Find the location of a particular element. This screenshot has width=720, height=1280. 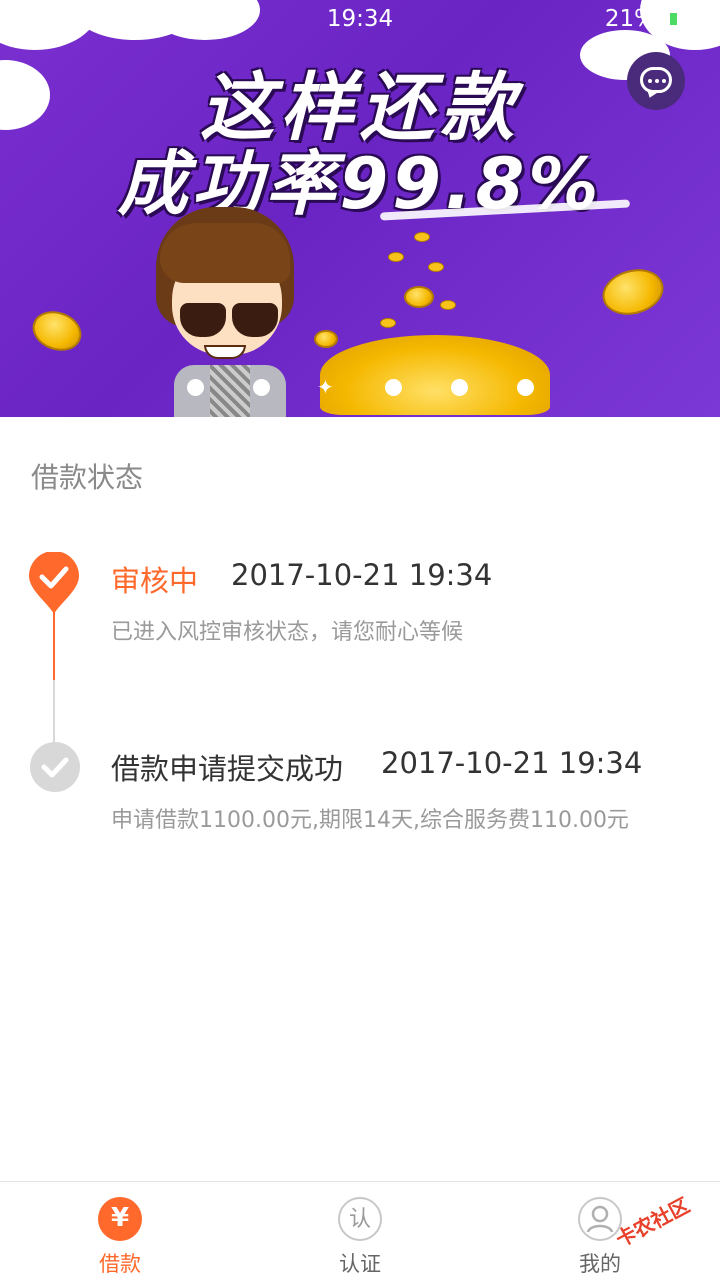

timeline-connector is located at coordinates (54, 712).